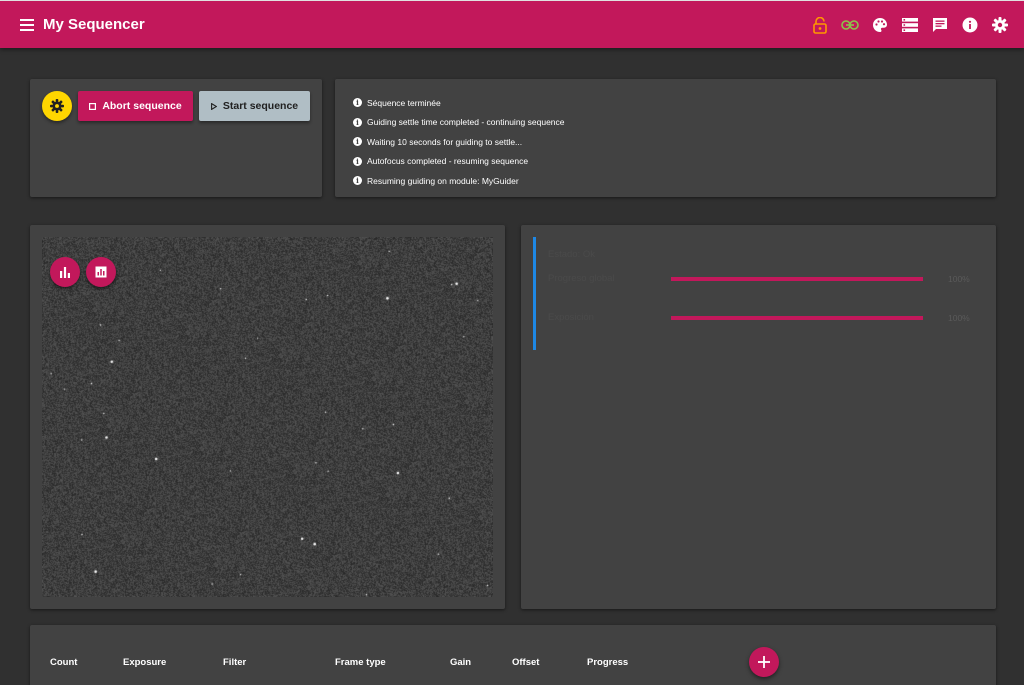 Image resolution: width=1024 pixels, height=685 pixels. What do you see at coordinates (93, 106) in the screenshot?
I see `stop-icon` at bounding box center [93, 106].